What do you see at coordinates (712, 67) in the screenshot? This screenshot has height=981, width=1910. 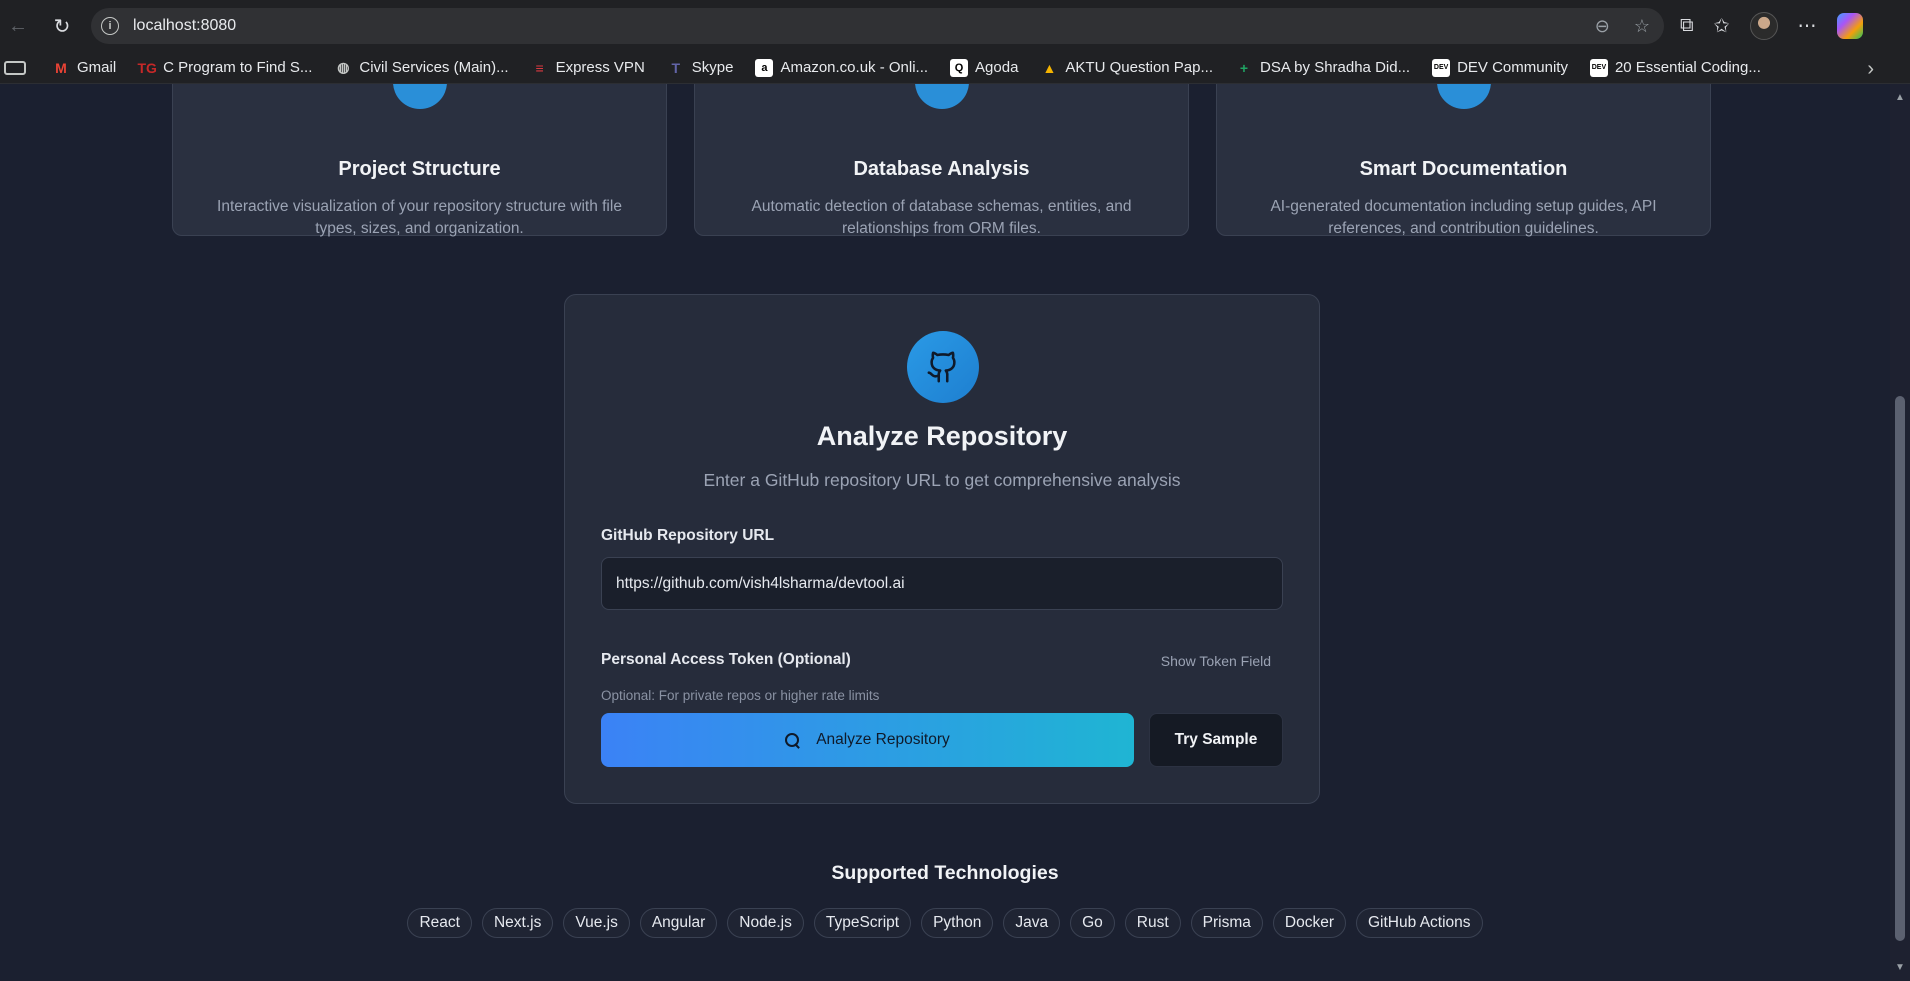 I see `bookmark-label: Skype` at bounding box center [712, 67].